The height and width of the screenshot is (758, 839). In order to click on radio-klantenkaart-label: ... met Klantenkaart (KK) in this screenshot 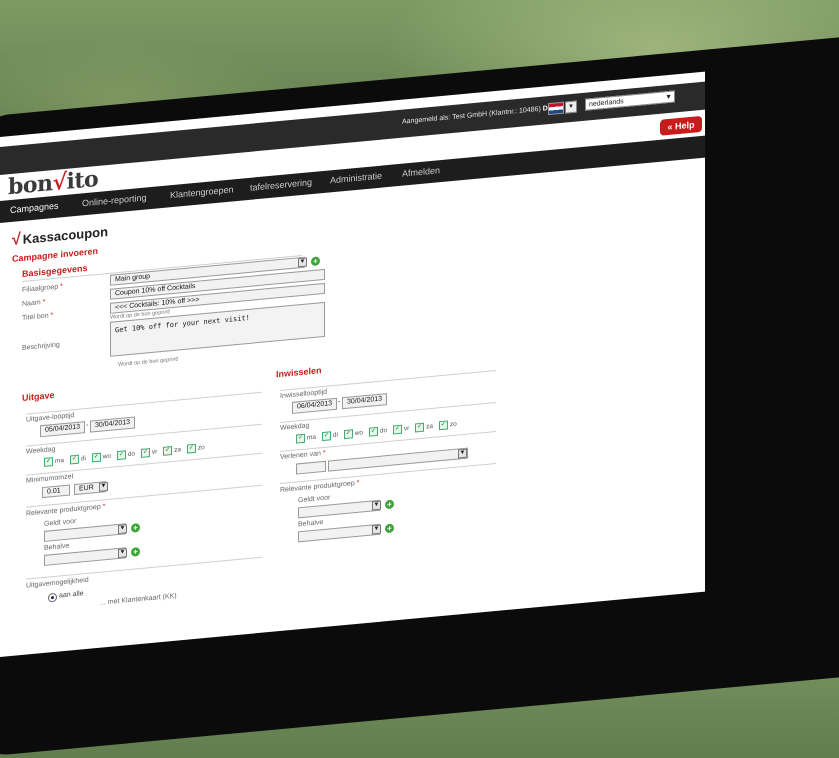, I will do `click(138, 599)`.